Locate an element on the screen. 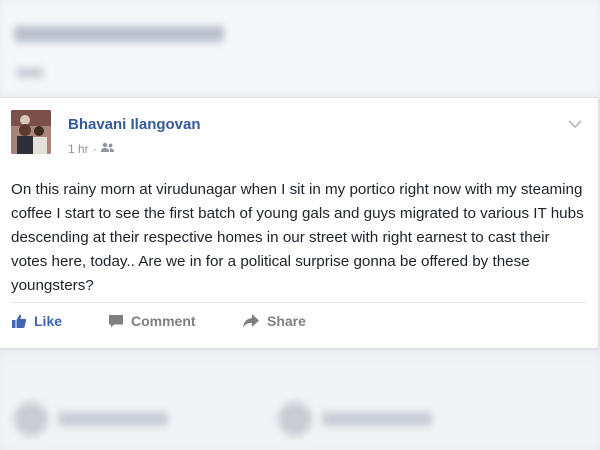 This screenshot has width=600, height=450. post-actions-bar: Like Comment Share is located at coordinates (299, 325).